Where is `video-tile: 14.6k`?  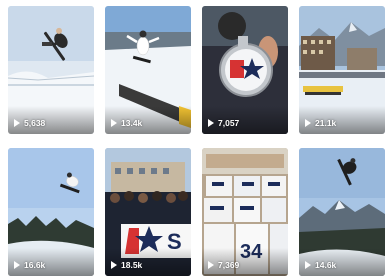 video-tile: 14.6k is located at coordinates (342, 212).